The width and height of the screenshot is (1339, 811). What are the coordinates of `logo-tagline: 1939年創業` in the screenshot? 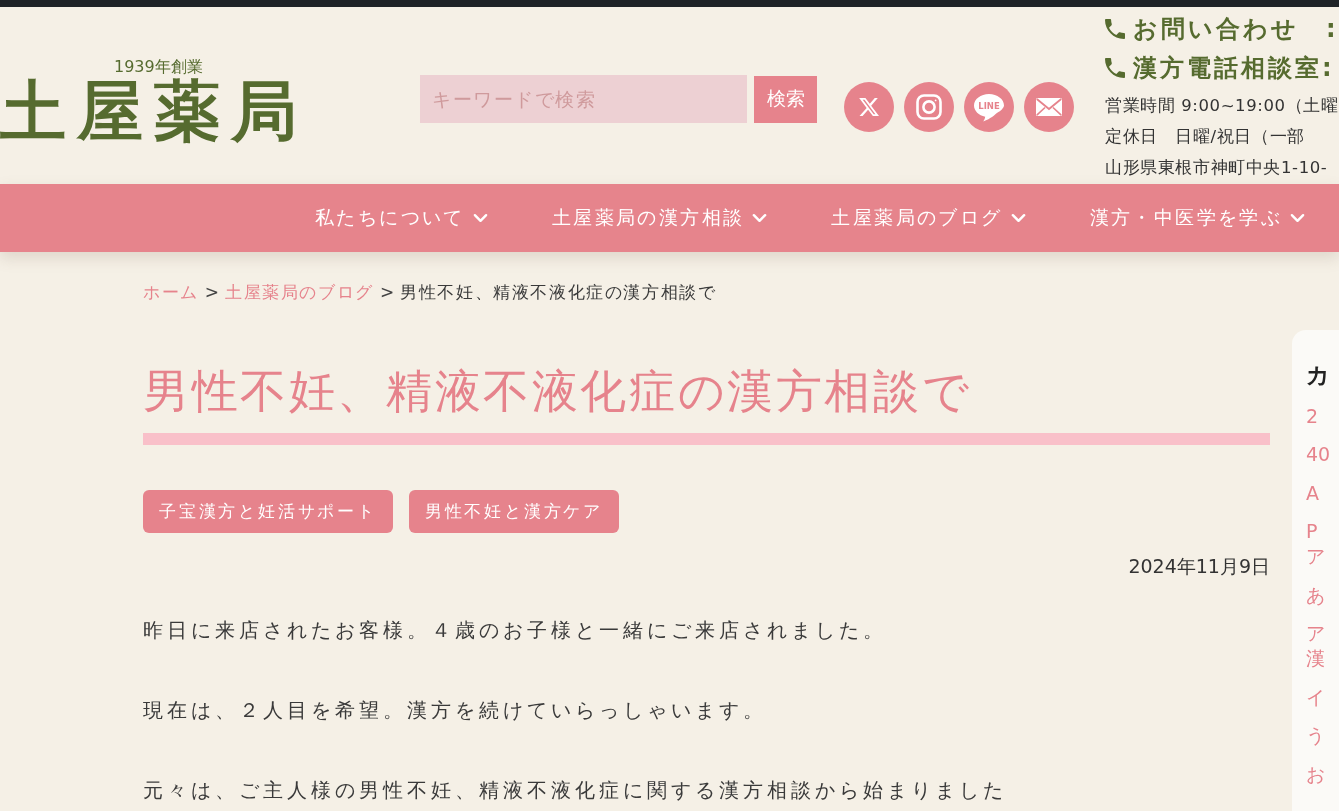 It's located at (158, 67).